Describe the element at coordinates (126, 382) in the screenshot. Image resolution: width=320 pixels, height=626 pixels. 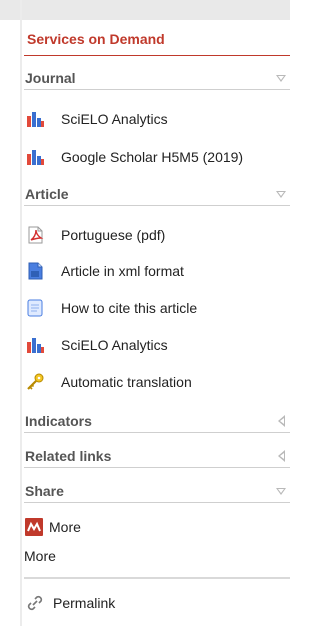
I see `article-item-label: Automatic translation` at that location.